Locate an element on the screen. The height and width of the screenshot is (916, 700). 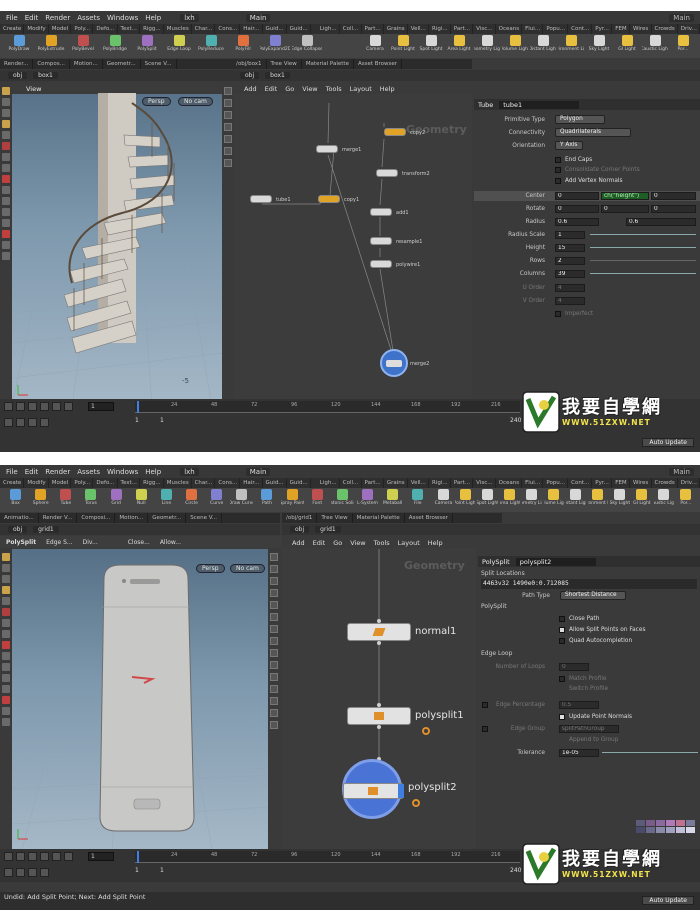
light-tool: Sky Light is located at coordinates (620, 500).